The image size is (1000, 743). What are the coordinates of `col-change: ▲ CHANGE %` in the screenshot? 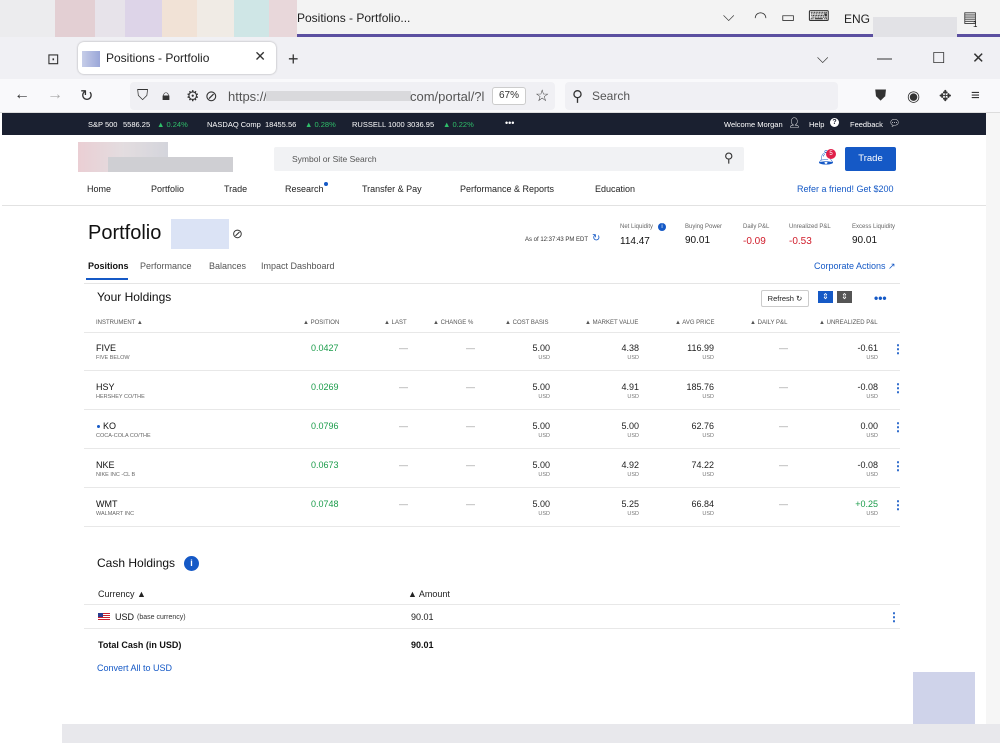 It's located at (453, 323).